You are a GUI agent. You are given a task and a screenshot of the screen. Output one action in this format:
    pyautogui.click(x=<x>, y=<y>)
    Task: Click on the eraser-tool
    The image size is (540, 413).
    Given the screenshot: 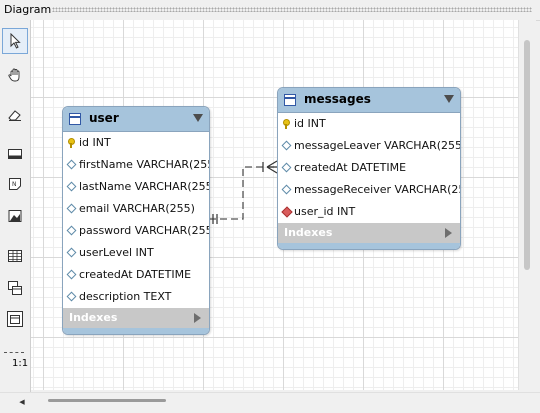 What is the action you would take?
    pyautogui.click(x=15, y=115)
    